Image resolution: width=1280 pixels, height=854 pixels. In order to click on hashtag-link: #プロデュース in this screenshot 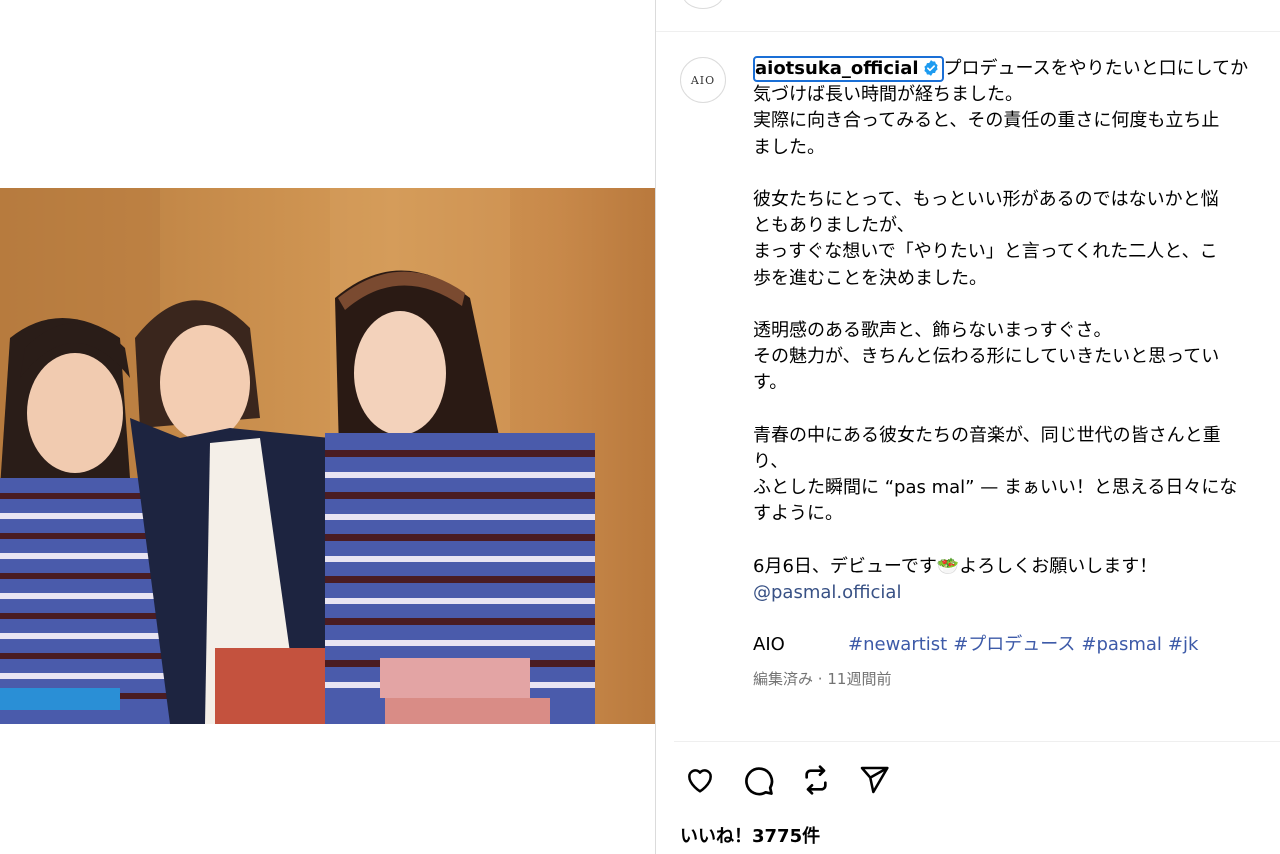, I will do `click(1014, 644)`.